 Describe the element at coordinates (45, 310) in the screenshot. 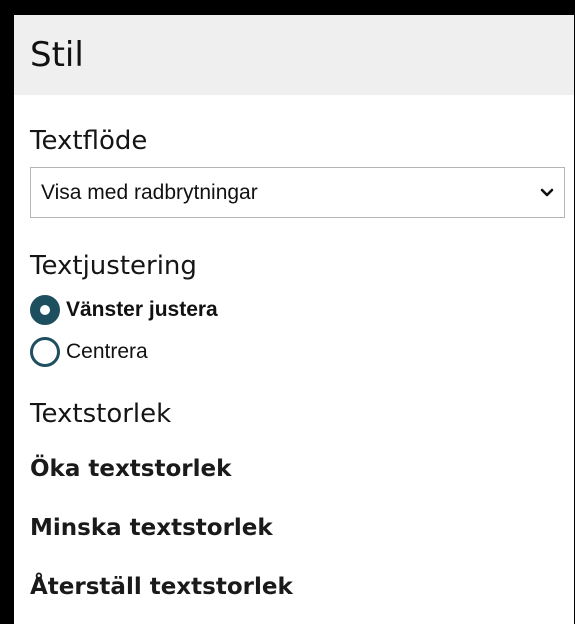

I see `radio-button-checked` at that location.